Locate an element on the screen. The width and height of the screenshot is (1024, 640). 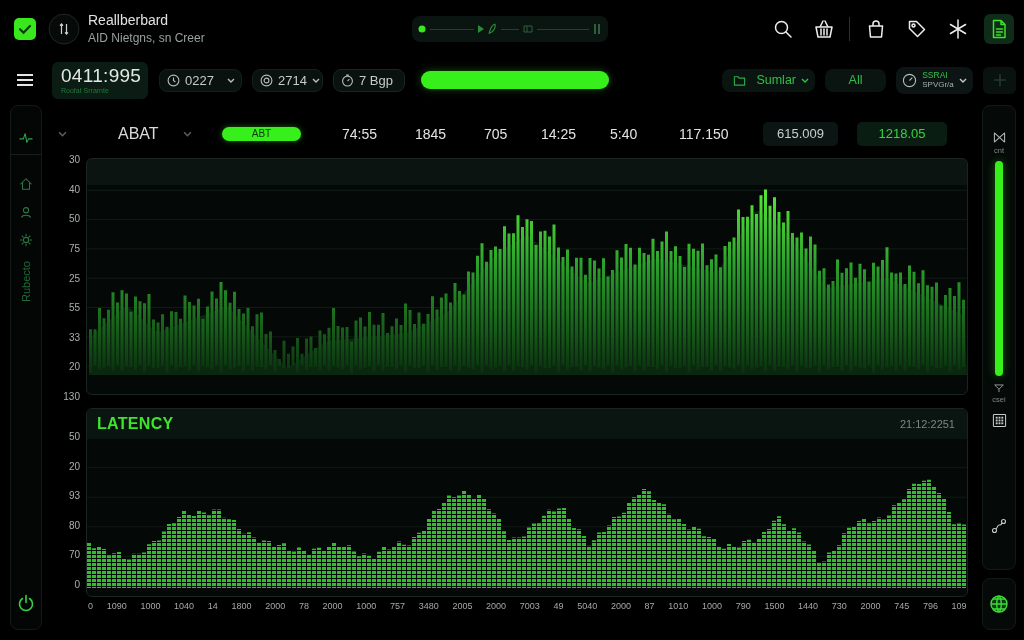
axis-label: 1040 is located at coordinates (184, 606).